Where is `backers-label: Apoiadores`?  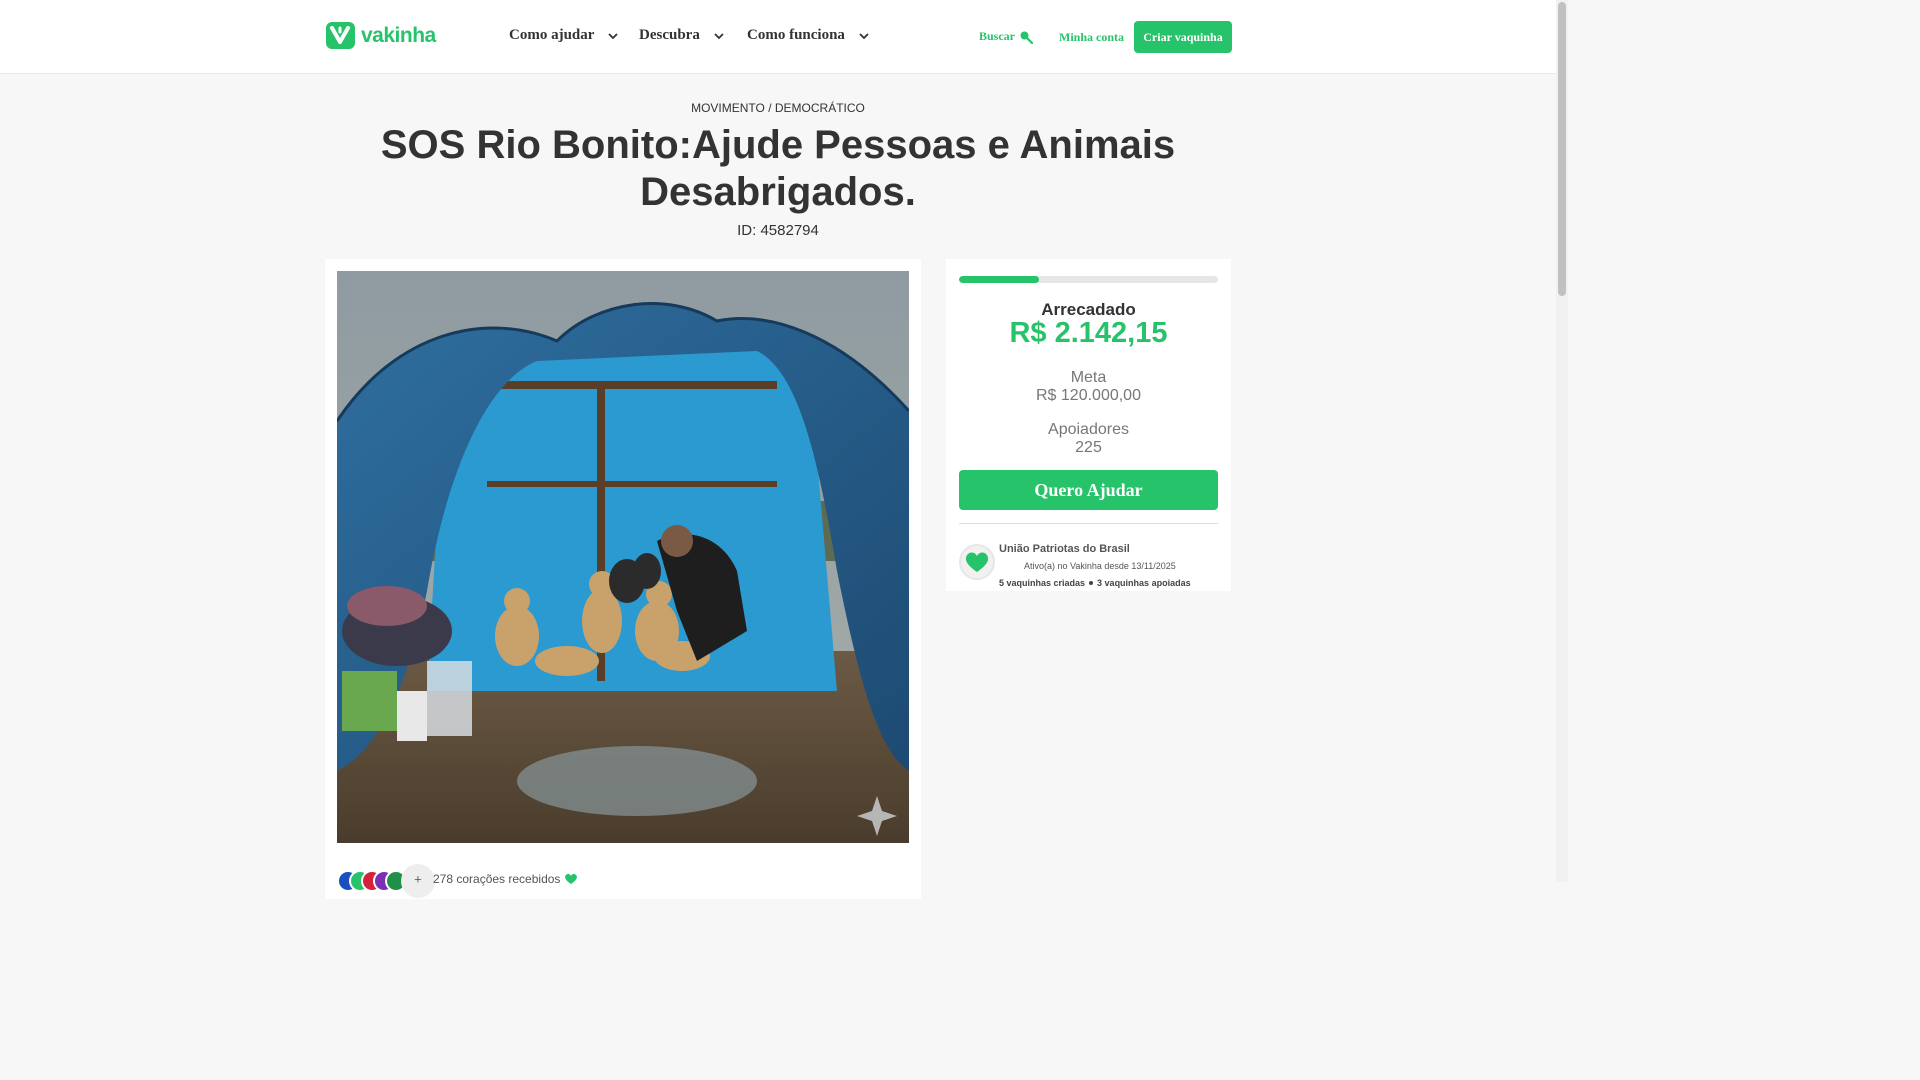 backers-label: Apoiadores is located at coordinates (1088, 429).